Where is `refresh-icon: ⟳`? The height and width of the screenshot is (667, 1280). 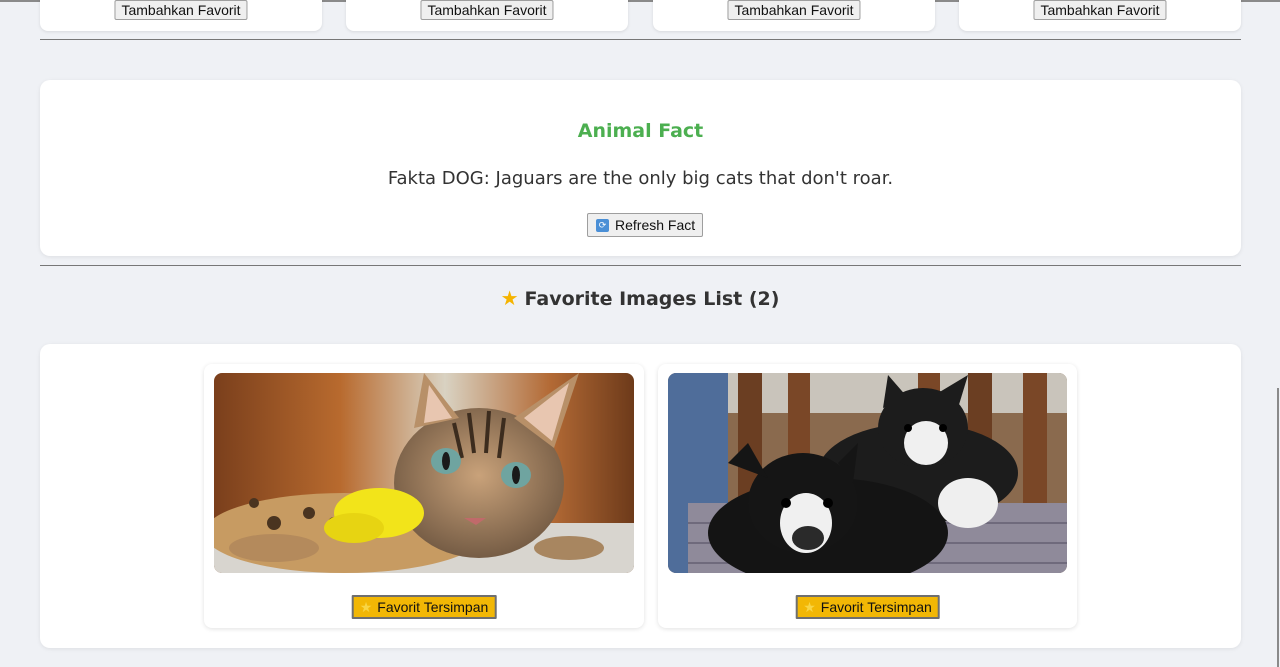
refresh-icon: ⟳ is located at coordinates (602, 225).